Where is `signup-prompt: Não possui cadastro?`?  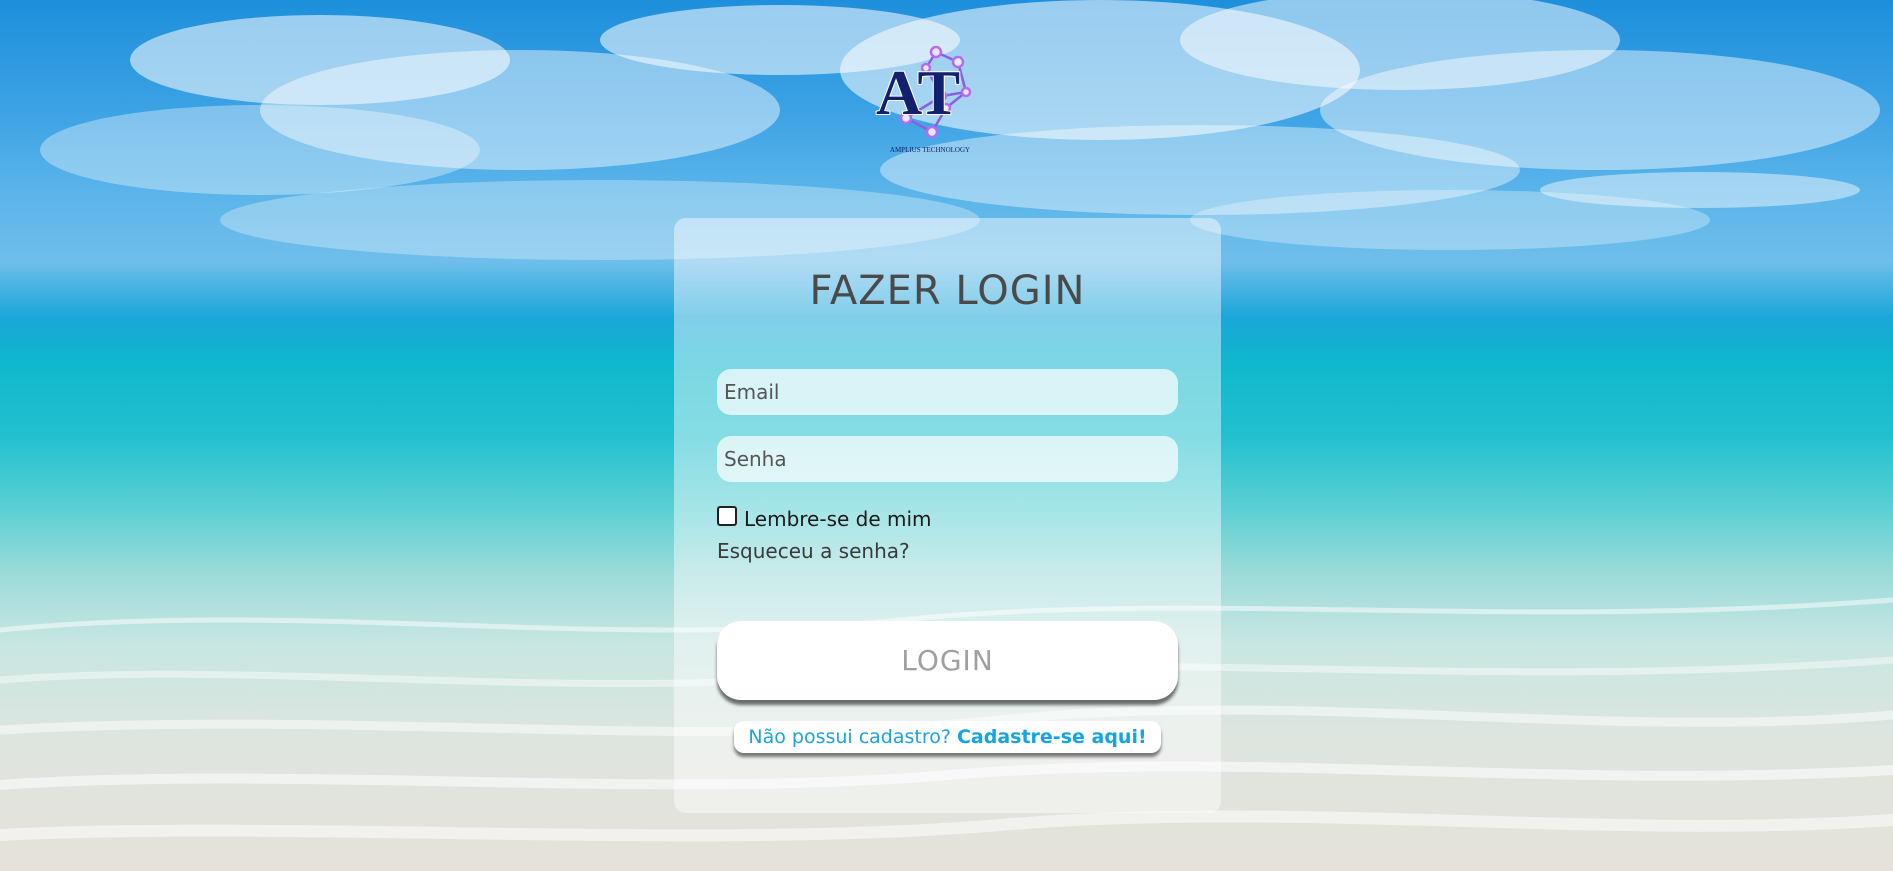
signup-prompt: Não possui cadastro? is located at coordinates (849, 737).